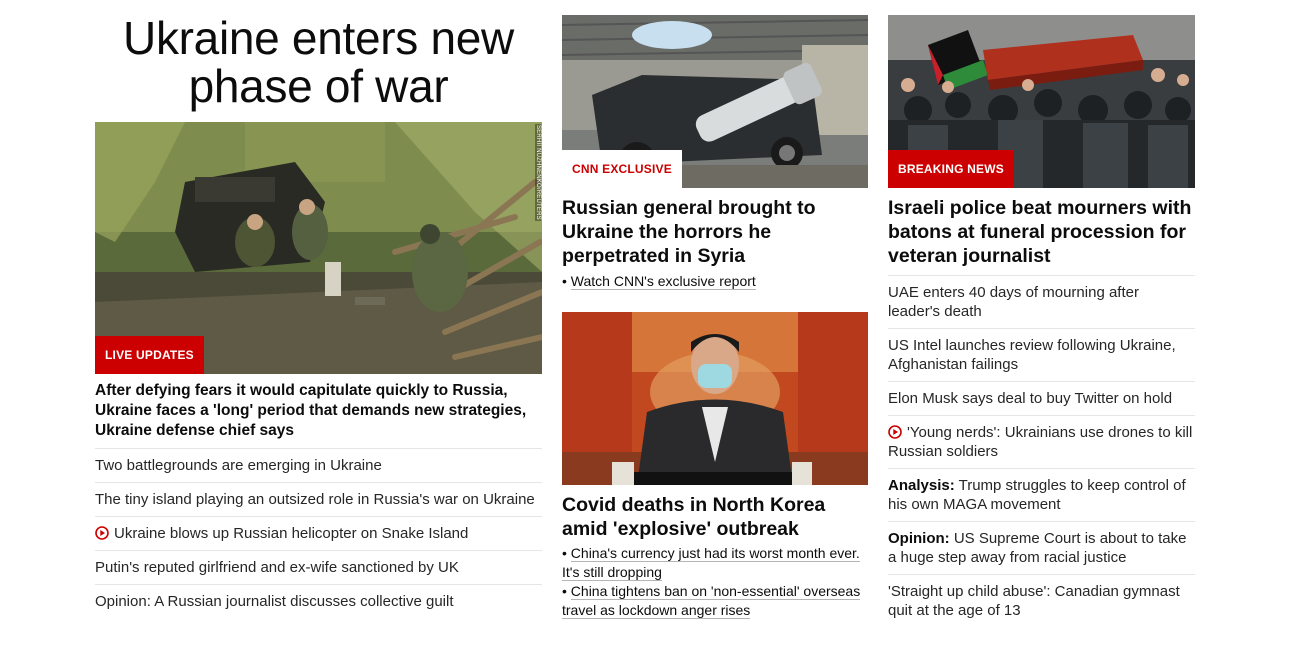 The width and height of the screenshot is (1290, 670). What do you see at coordinates (919, 538) in the screenshot?
I see `opinion-label: Opinion:` at bounding box center [919, 538].